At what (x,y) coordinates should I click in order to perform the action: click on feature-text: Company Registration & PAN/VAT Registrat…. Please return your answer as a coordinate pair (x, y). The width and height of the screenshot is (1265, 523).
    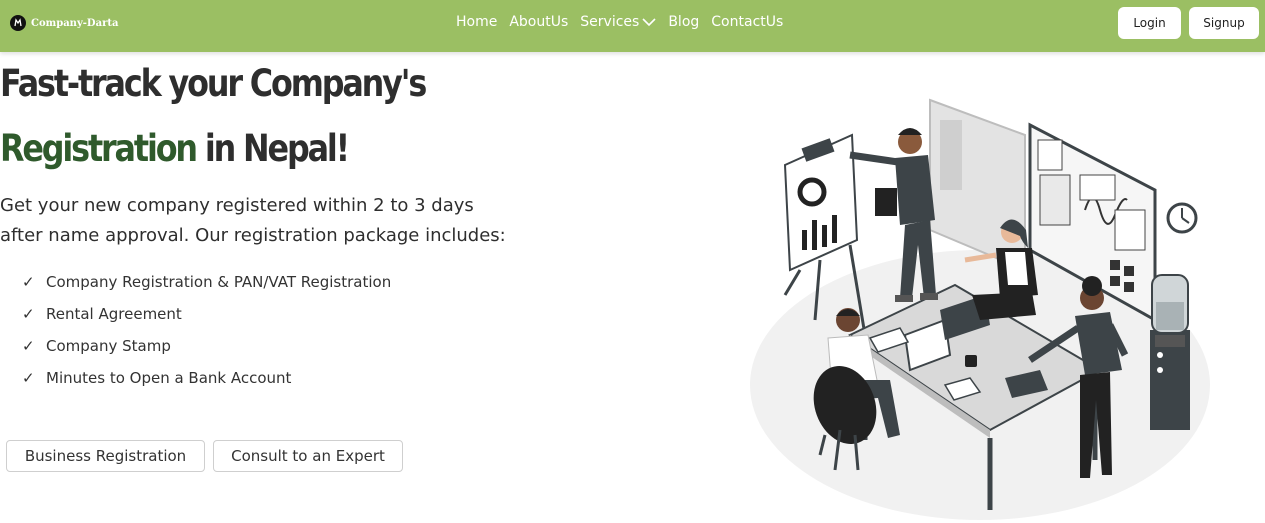
    Looking at the image, I should click on (219, 282).